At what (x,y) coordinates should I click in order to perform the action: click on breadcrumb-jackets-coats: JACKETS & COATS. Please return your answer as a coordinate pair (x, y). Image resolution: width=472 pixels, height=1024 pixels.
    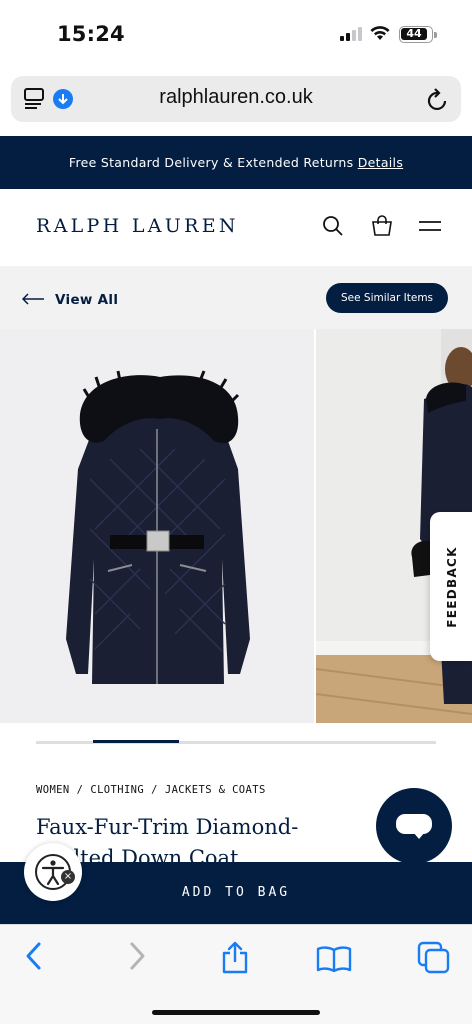
    Looking at the image, I should click on (215, 790).